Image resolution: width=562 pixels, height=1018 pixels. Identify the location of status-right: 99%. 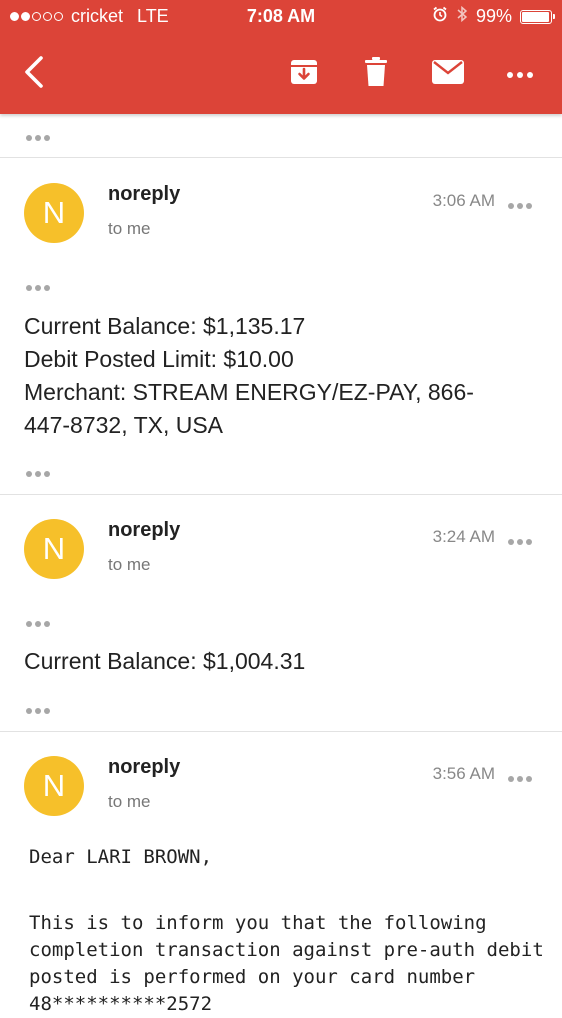
(493, 16).